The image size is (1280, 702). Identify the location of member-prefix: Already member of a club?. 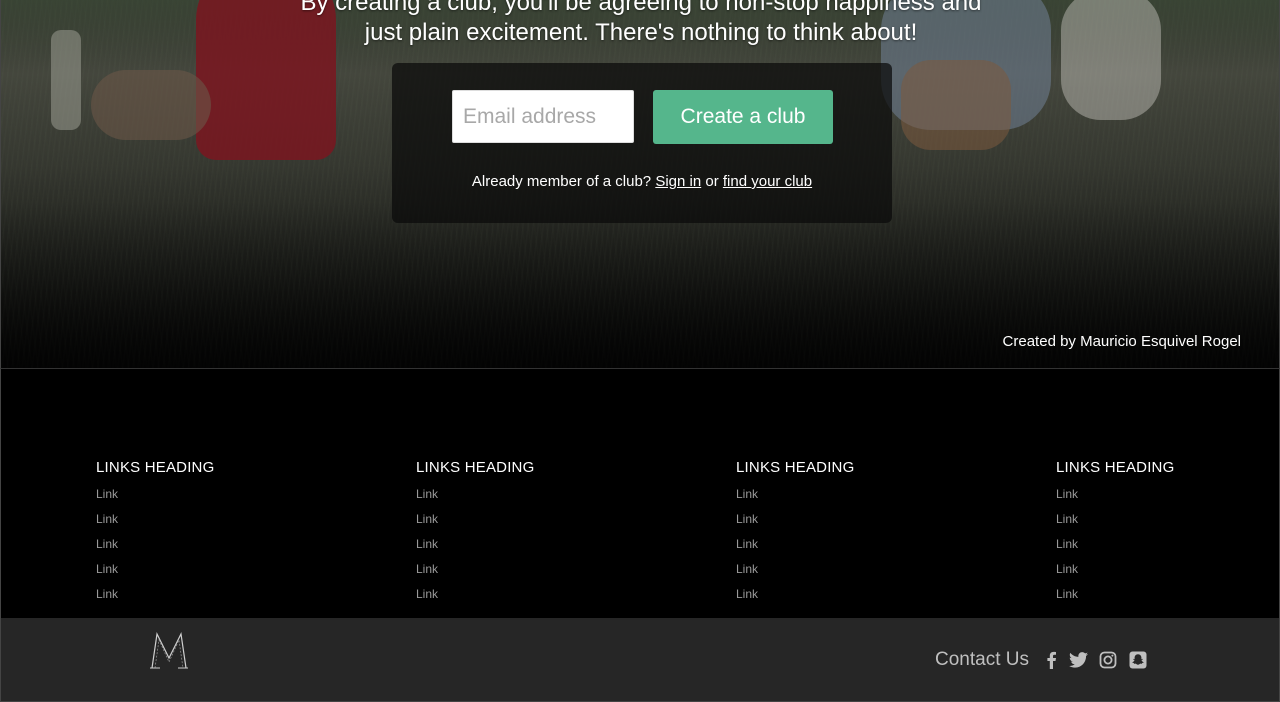
(561, 181).